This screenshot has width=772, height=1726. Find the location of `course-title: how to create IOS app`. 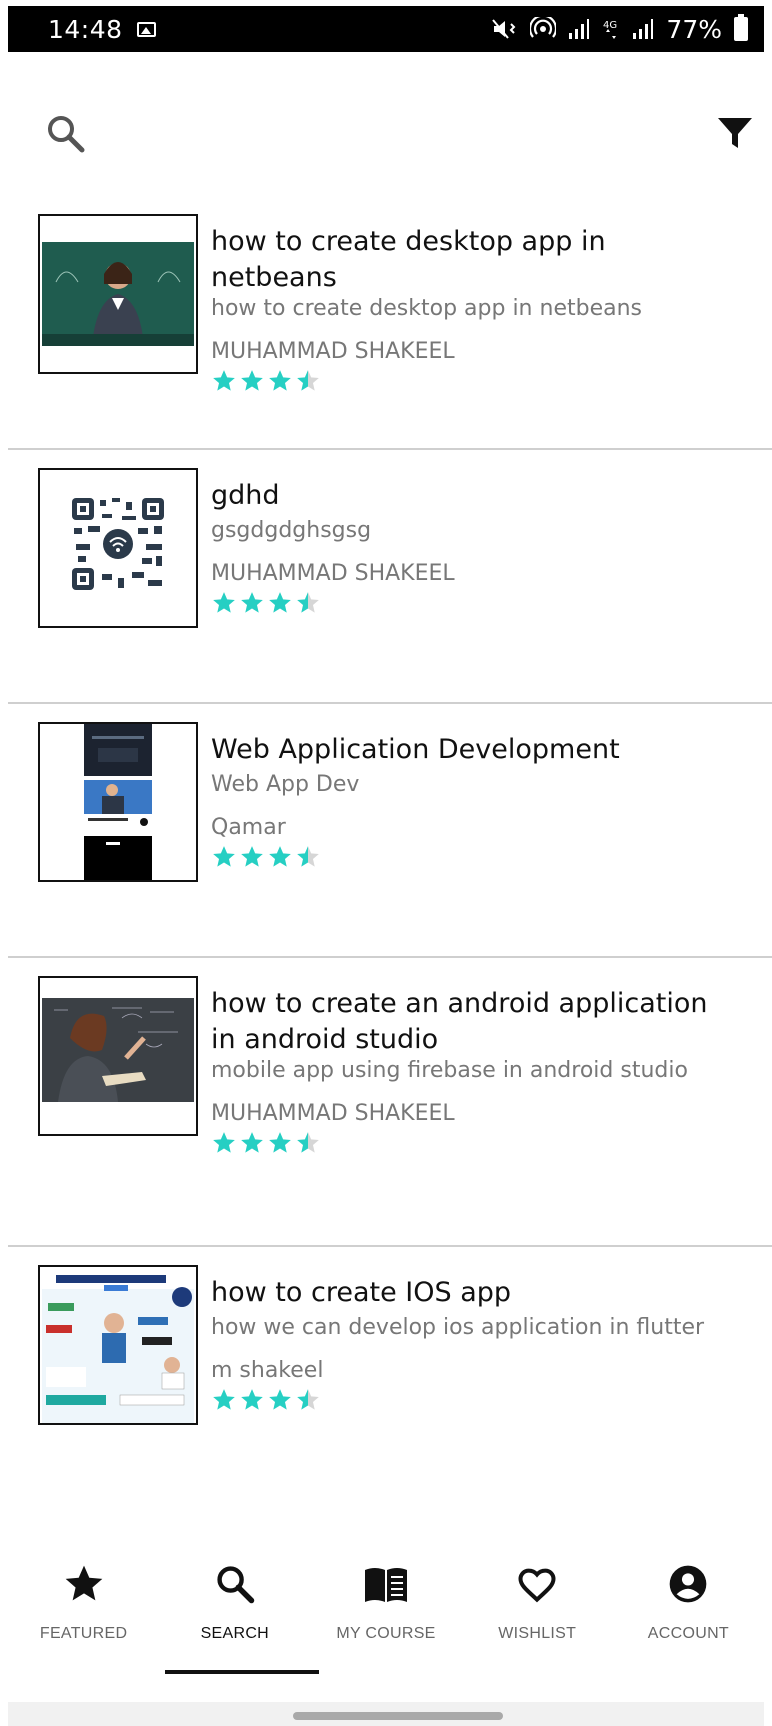

course-title: how to create IOS app is located at coordinates (361, 1292).